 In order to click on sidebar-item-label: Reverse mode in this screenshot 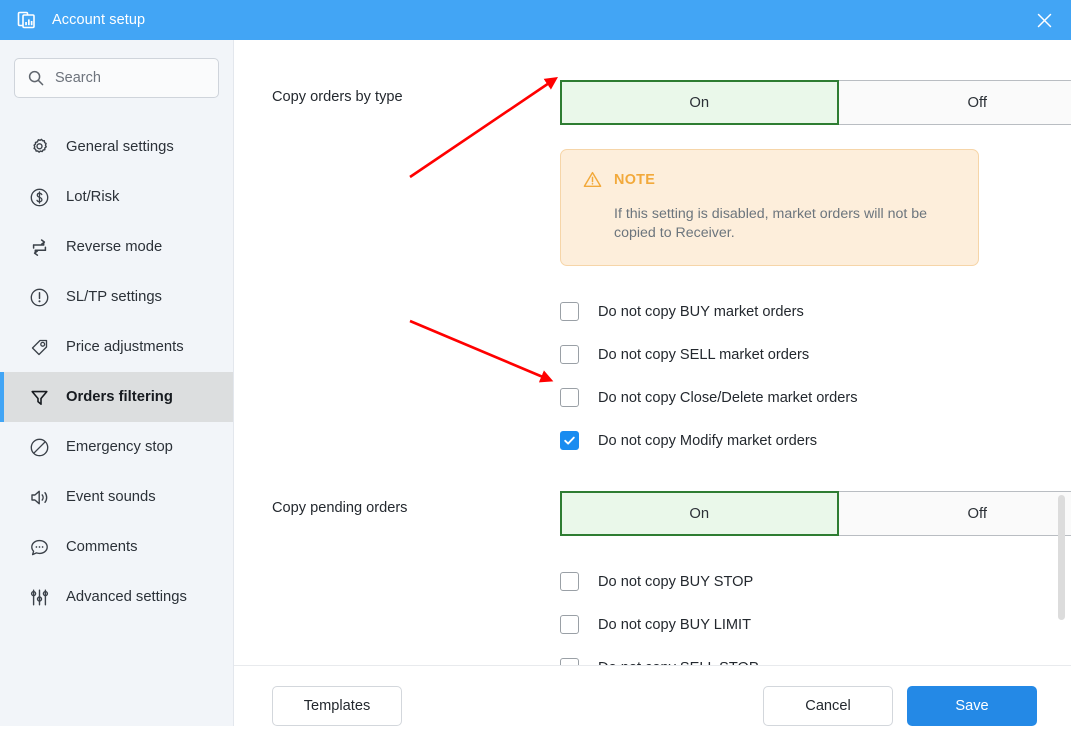, I will do `click(114, 247)`.